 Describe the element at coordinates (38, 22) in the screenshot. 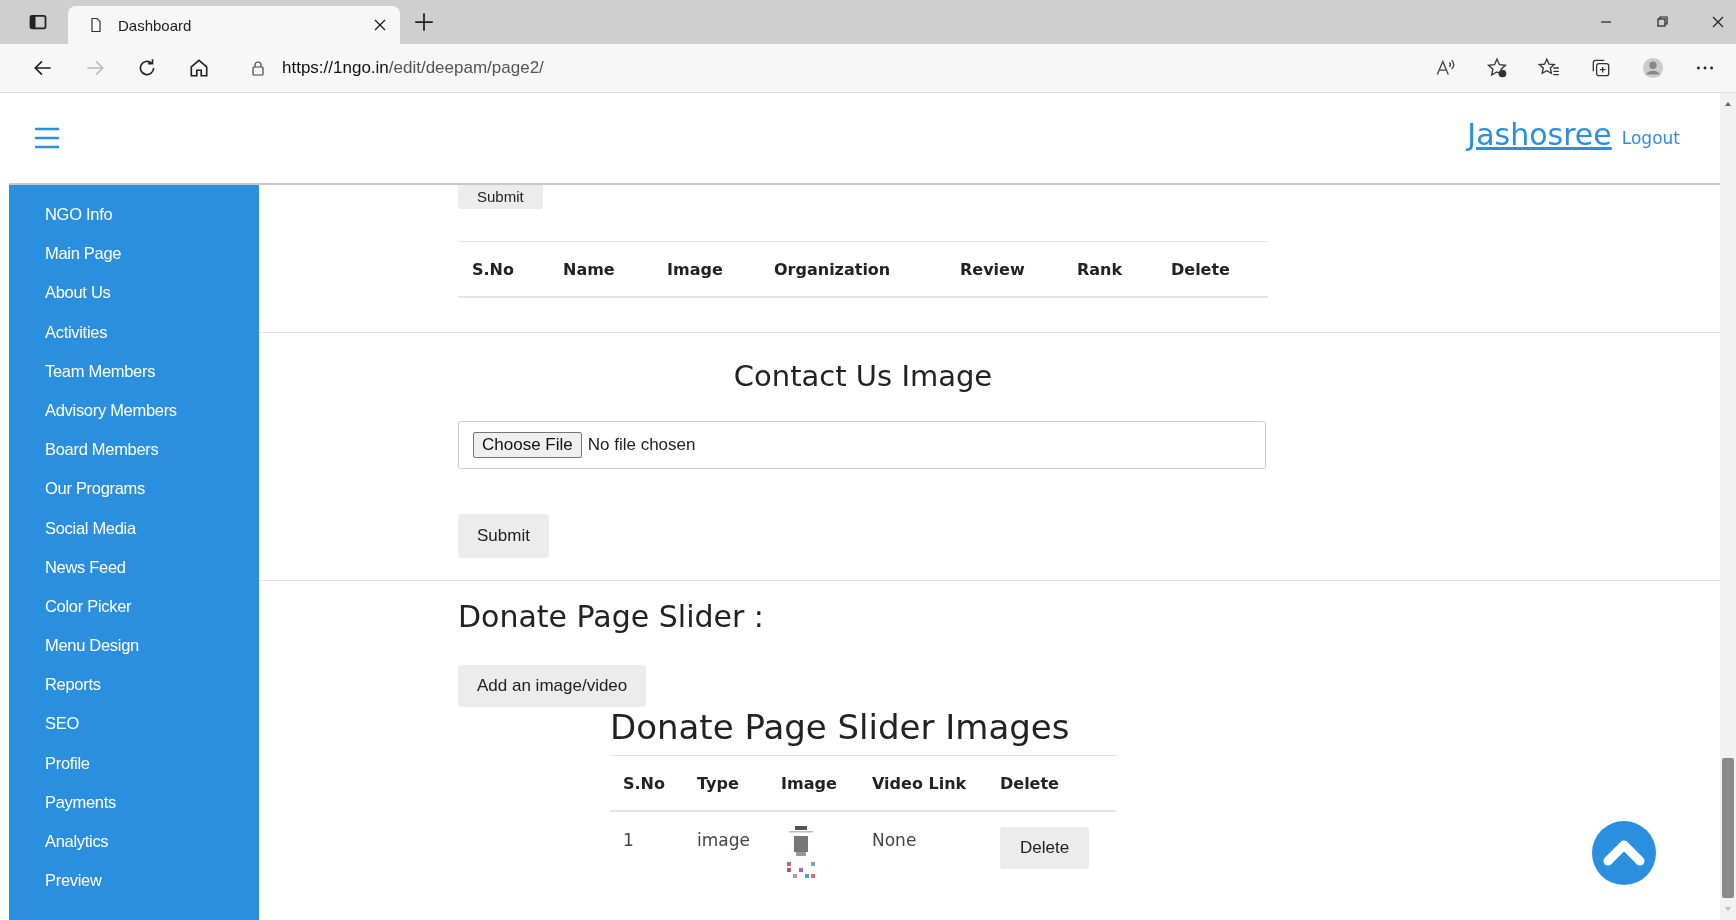

I see `tab-actions-icon` at that location.